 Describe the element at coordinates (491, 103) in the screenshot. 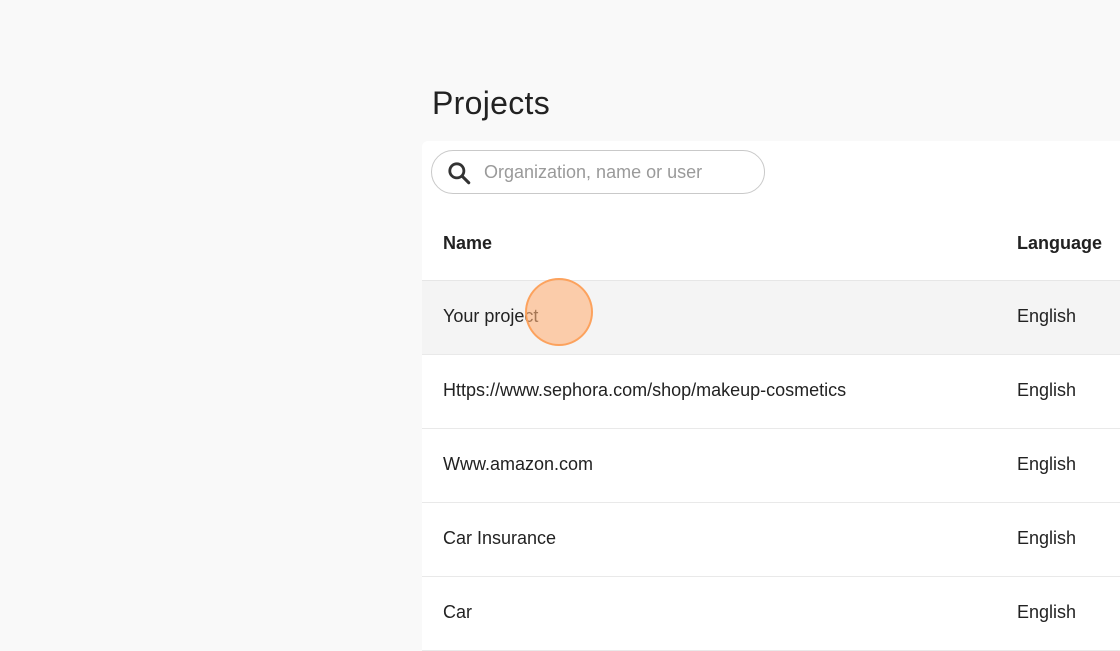

I see `page-title: Projects` at that location.